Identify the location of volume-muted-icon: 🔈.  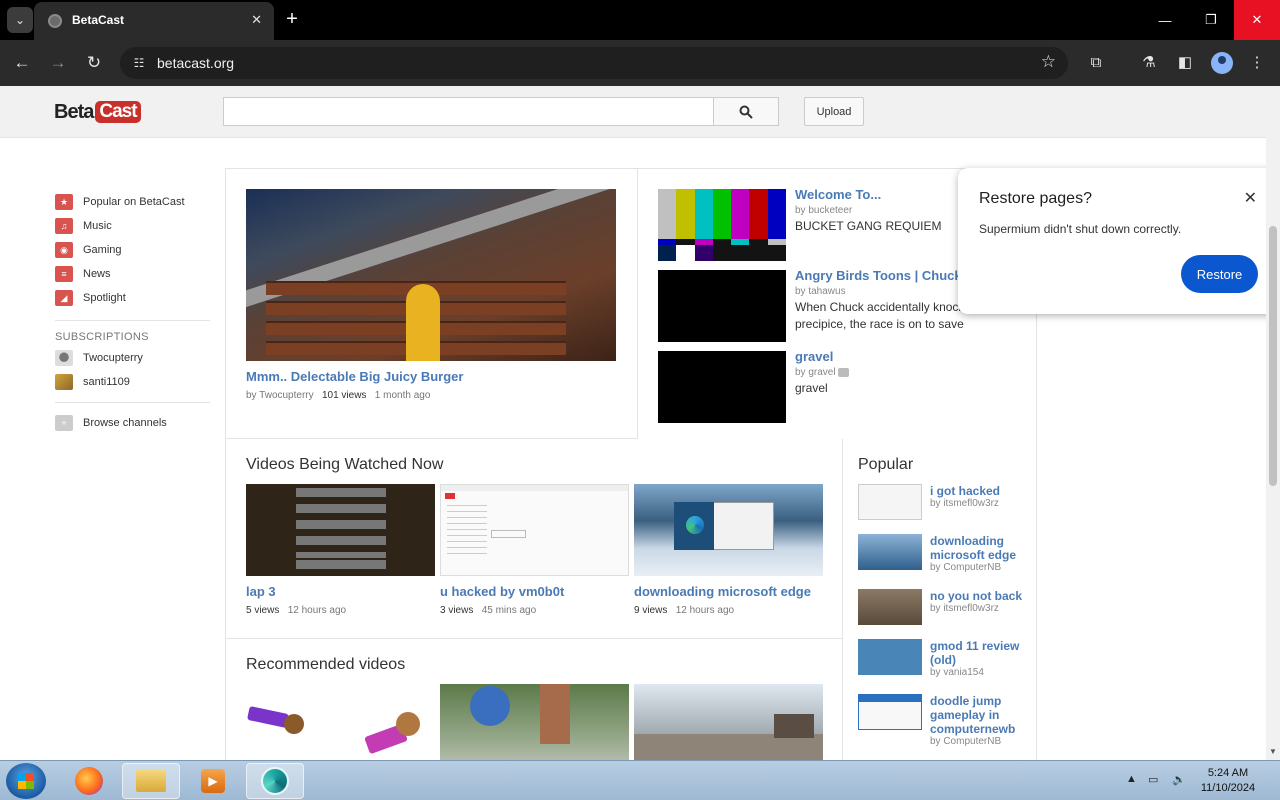
(1179, 779).